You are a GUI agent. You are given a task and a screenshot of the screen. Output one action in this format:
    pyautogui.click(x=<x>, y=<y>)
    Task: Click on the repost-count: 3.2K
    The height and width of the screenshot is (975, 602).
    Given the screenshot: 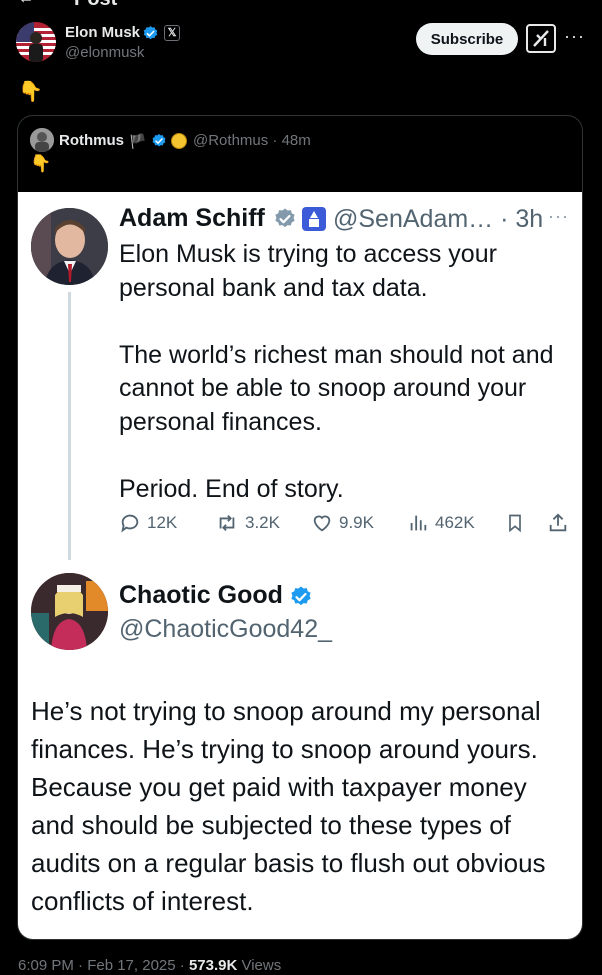 What is the action you would take?
    pyautogui.click(x=262, y=522)
    